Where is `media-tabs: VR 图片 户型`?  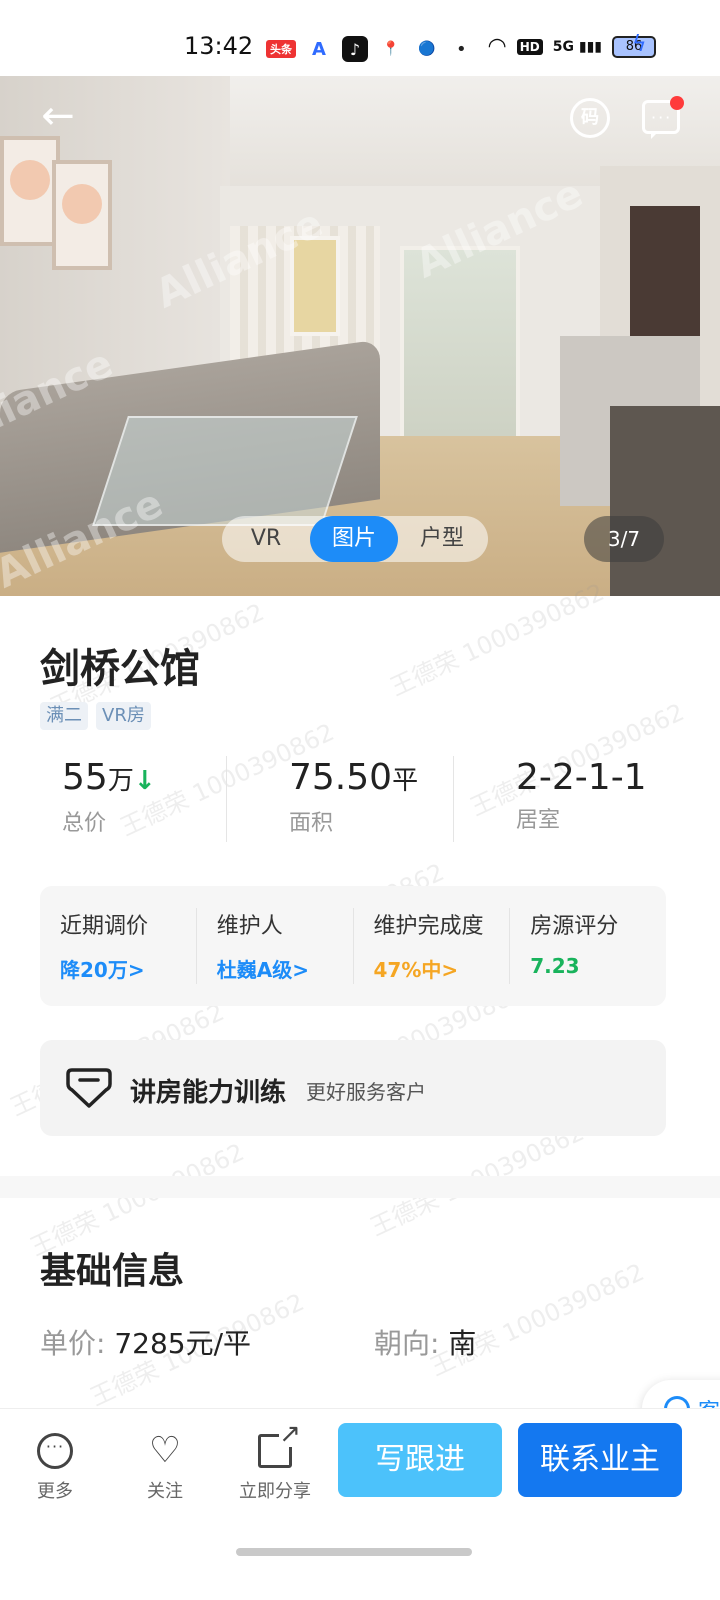
media-tabs: VR 图片 户型 is located at coordinates (355, 539).